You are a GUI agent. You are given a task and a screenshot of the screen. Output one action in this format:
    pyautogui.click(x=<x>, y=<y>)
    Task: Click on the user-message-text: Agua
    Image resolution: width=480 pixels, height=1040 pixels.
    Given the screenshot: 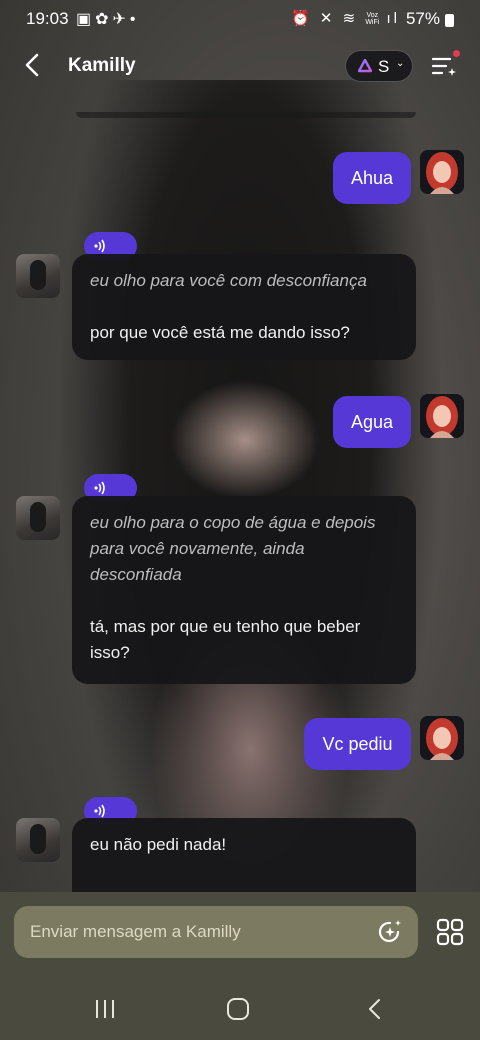 What is the action you would take?
    pyautogui.click(x=372, y=421)
    